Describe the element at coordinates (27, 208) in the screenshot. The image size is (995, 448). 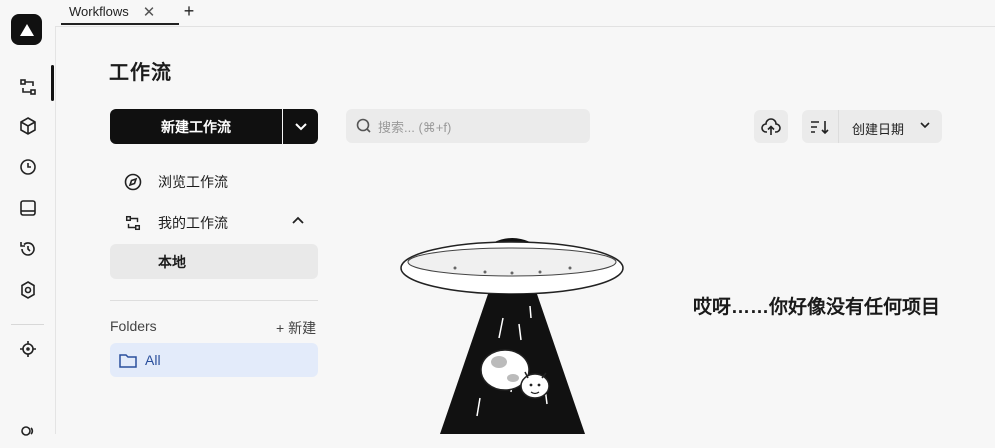
I see `panel-icon` at that location.